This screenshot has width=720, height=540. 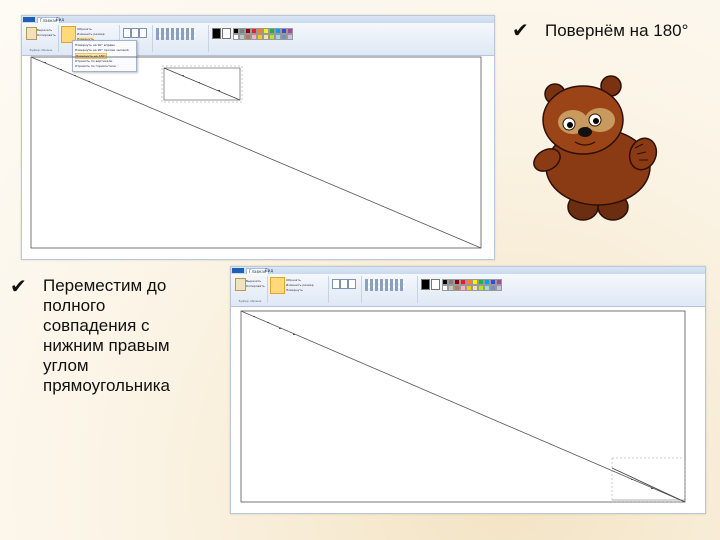 I want to click on winnie-the-pooh-icon, so click(x=595, y=148).